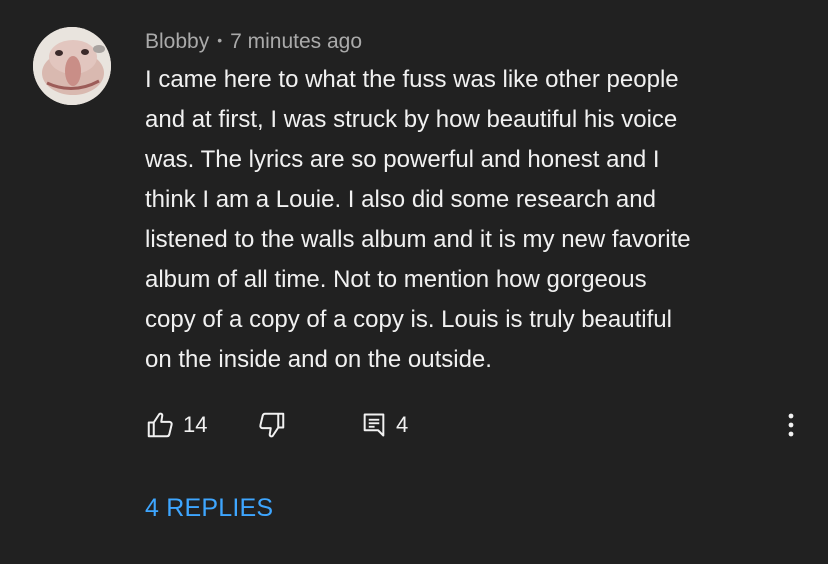 The image size is (828, 564). I want to click on reply-button: 4, so click(384, 425).